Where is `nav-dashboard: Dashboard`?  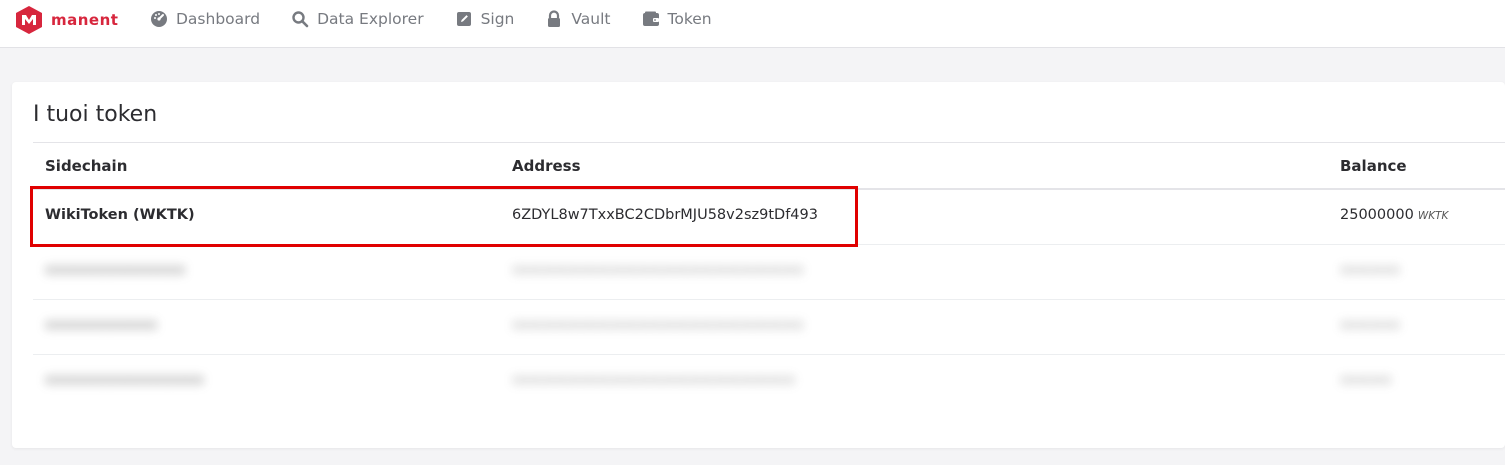
nav-dashboard: Dashboard is located at coordinates (205, 19).